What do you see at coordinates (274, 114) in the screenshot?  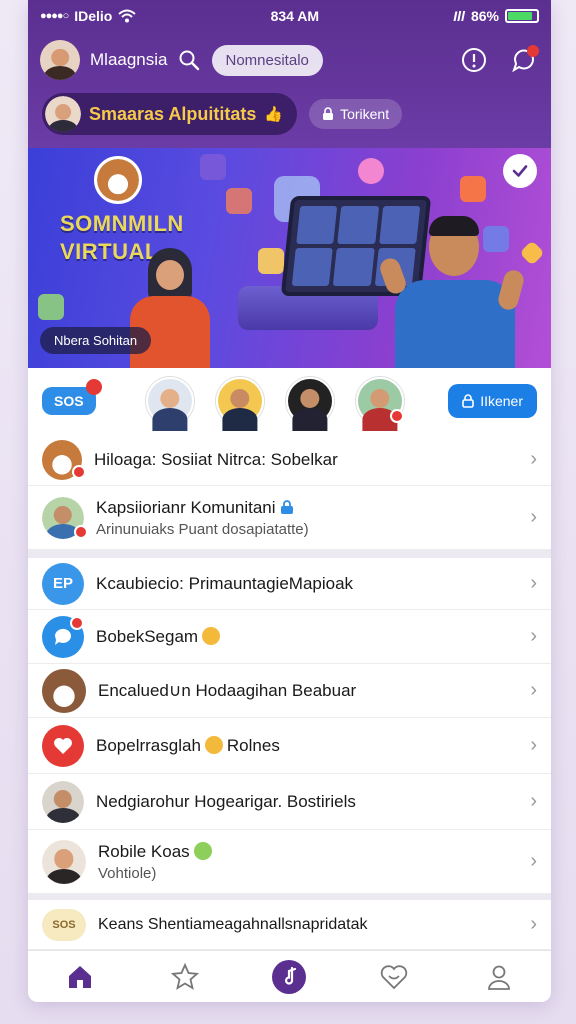 I see `thumbs-up-icon: 👍` at bounding box center [274, 114].